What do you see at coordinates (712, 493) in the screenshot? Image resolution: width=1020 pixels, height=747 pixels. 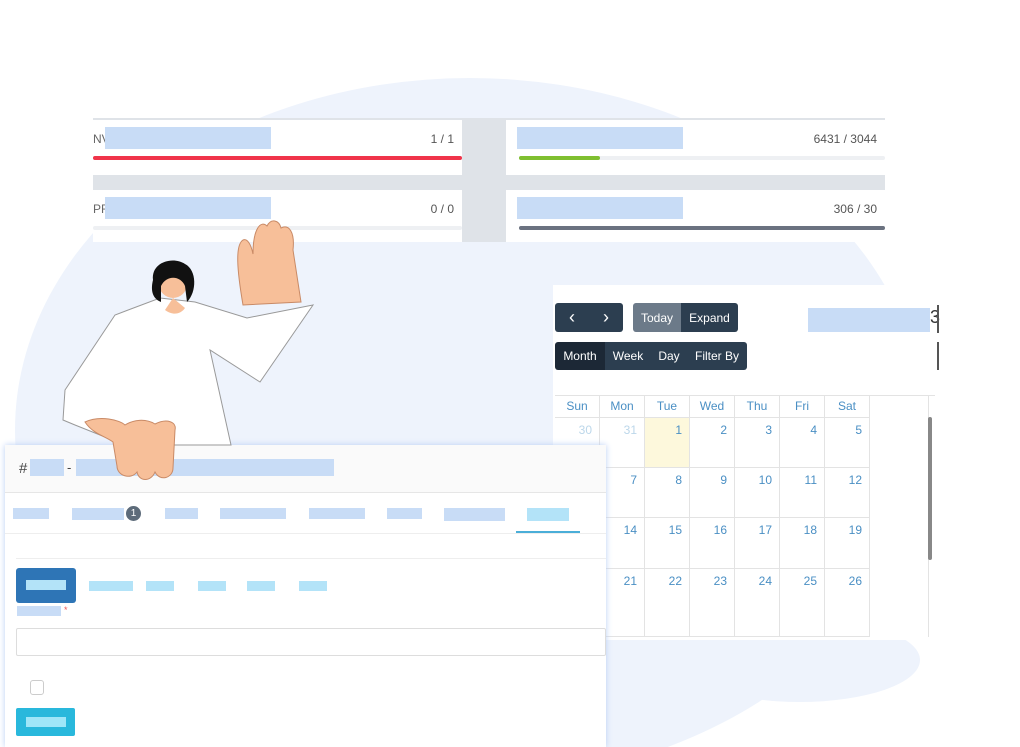 I see `day-cell: 9` at bounding box center [712, 493].